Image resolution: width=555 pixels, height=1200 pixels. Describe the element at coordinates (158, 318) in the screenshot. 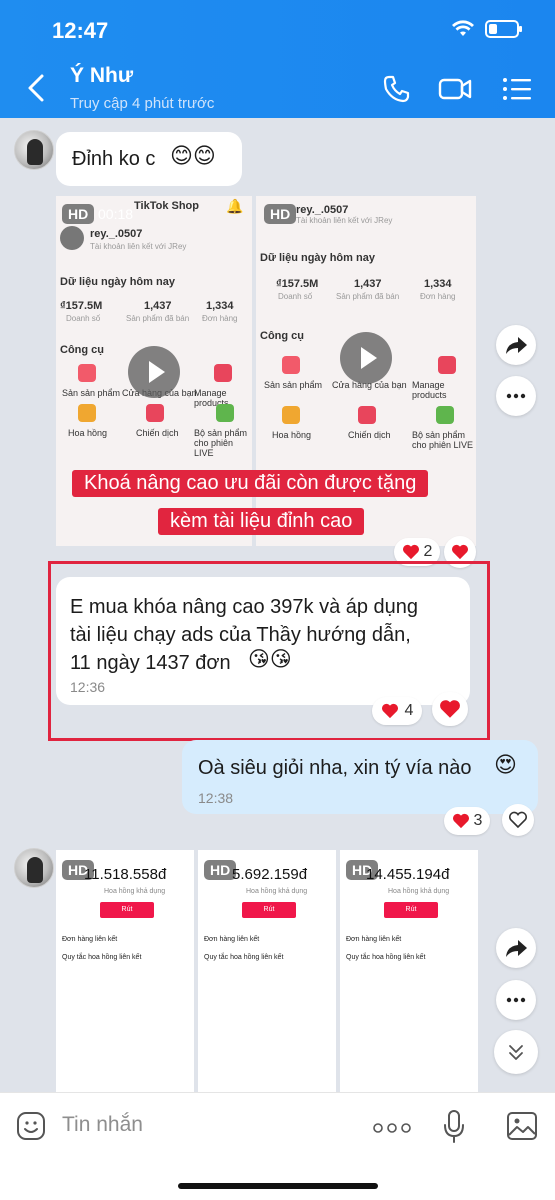

I see `stat-label: Sản phẩm đã bán` at that location.